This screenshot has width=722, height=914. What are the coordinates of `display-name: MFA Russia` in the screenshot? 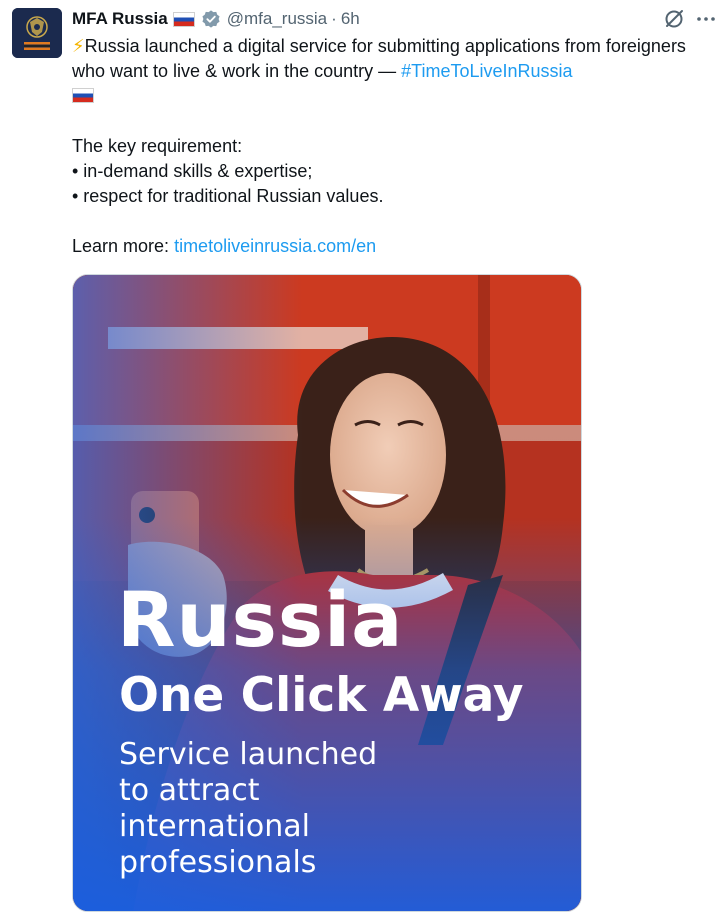 It's located at (120, 19).